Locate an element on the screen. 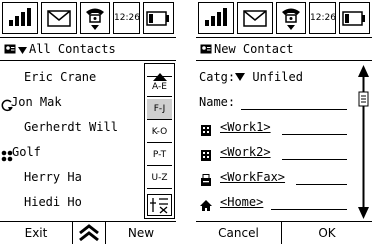 This screenshot has width=372, height=244. work2-label: <Work2> is located at coordinates (245, 152).